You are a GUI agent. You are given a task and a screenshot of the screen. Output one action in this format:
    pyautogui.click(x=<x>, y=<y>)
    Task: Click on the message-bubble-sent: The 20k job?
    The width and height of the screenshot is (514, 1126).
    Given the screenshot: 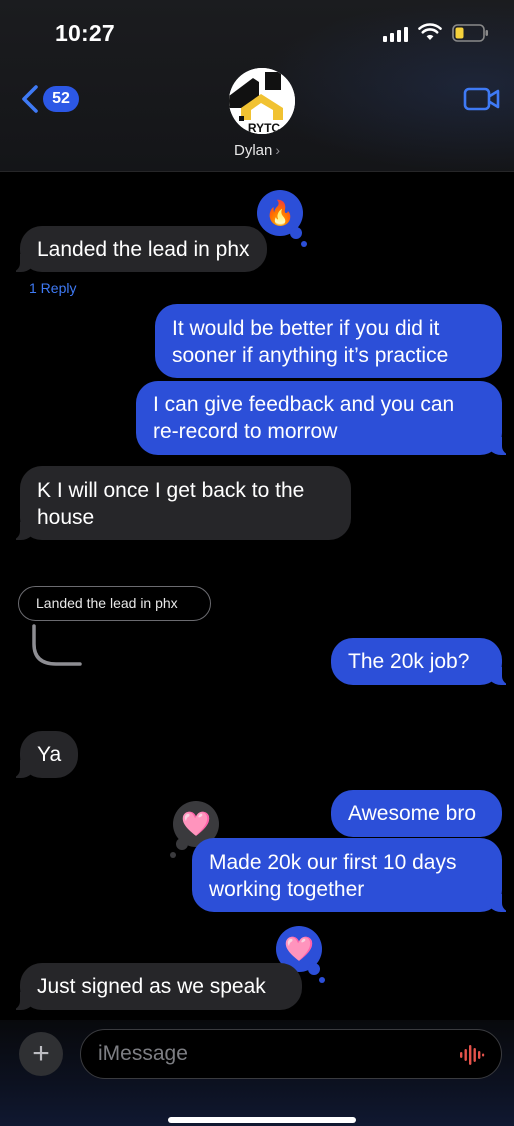 What is the action you would take?
    pyautogui.click(x=421, y=661)
    